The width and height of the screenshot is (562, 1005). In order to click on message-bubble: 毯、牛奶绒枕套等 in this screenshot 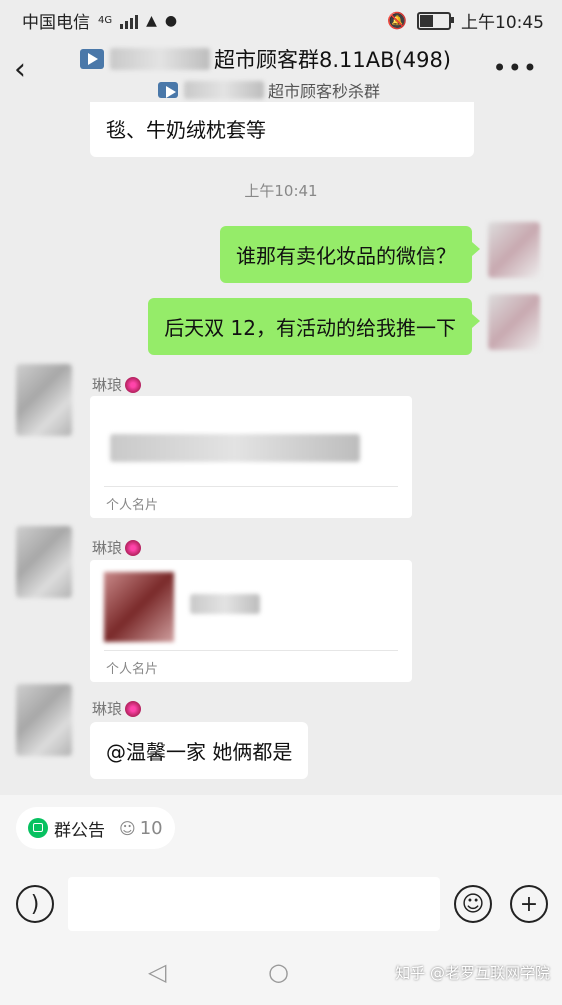, I will do `click(282, 129)`.